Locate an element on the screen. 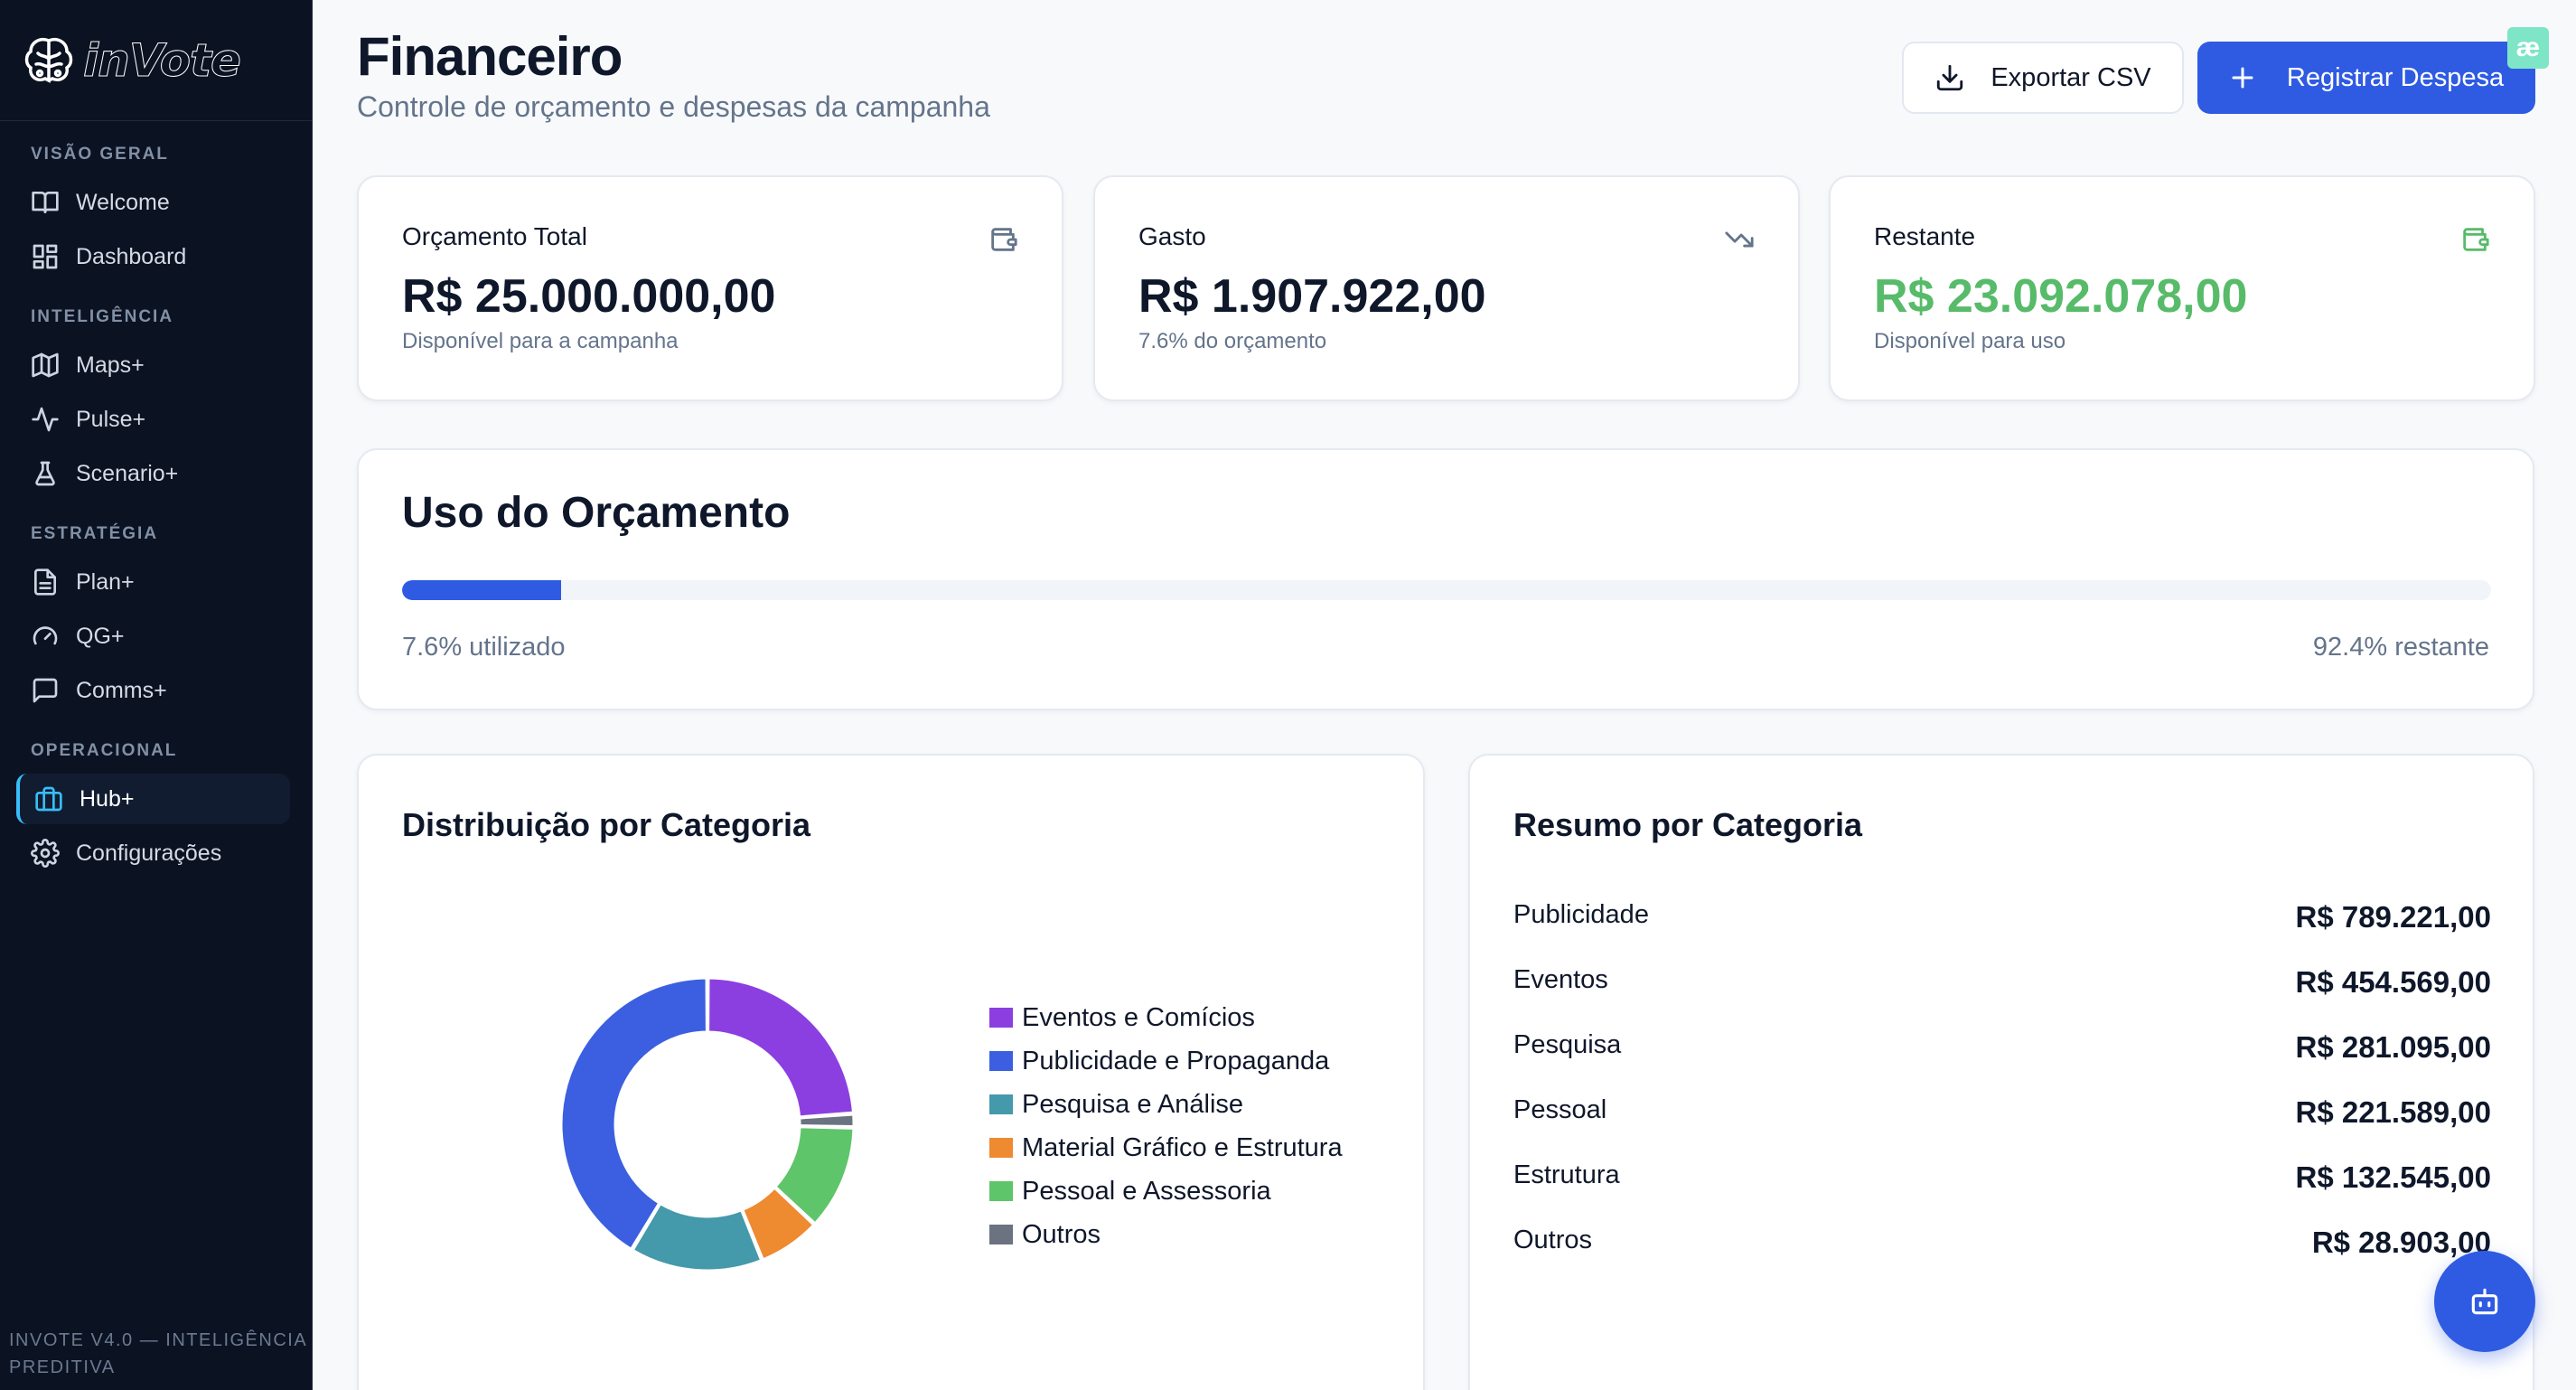 The width and height of the screenshot is (2576, 1390). sidebar-item-label: Welcome is located at coordinates (123, 202).